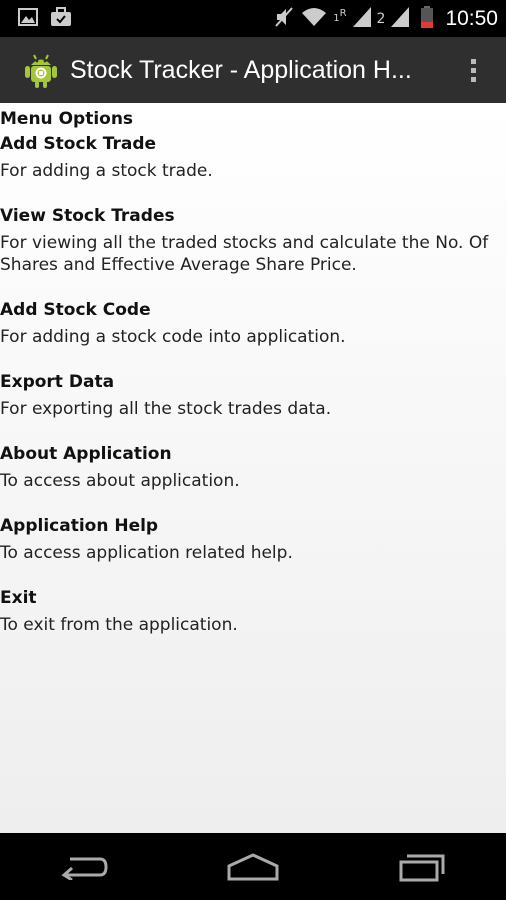 This screenshot has height=900, width=506. I want to click on status-time: 10:50, so click(471, 18).